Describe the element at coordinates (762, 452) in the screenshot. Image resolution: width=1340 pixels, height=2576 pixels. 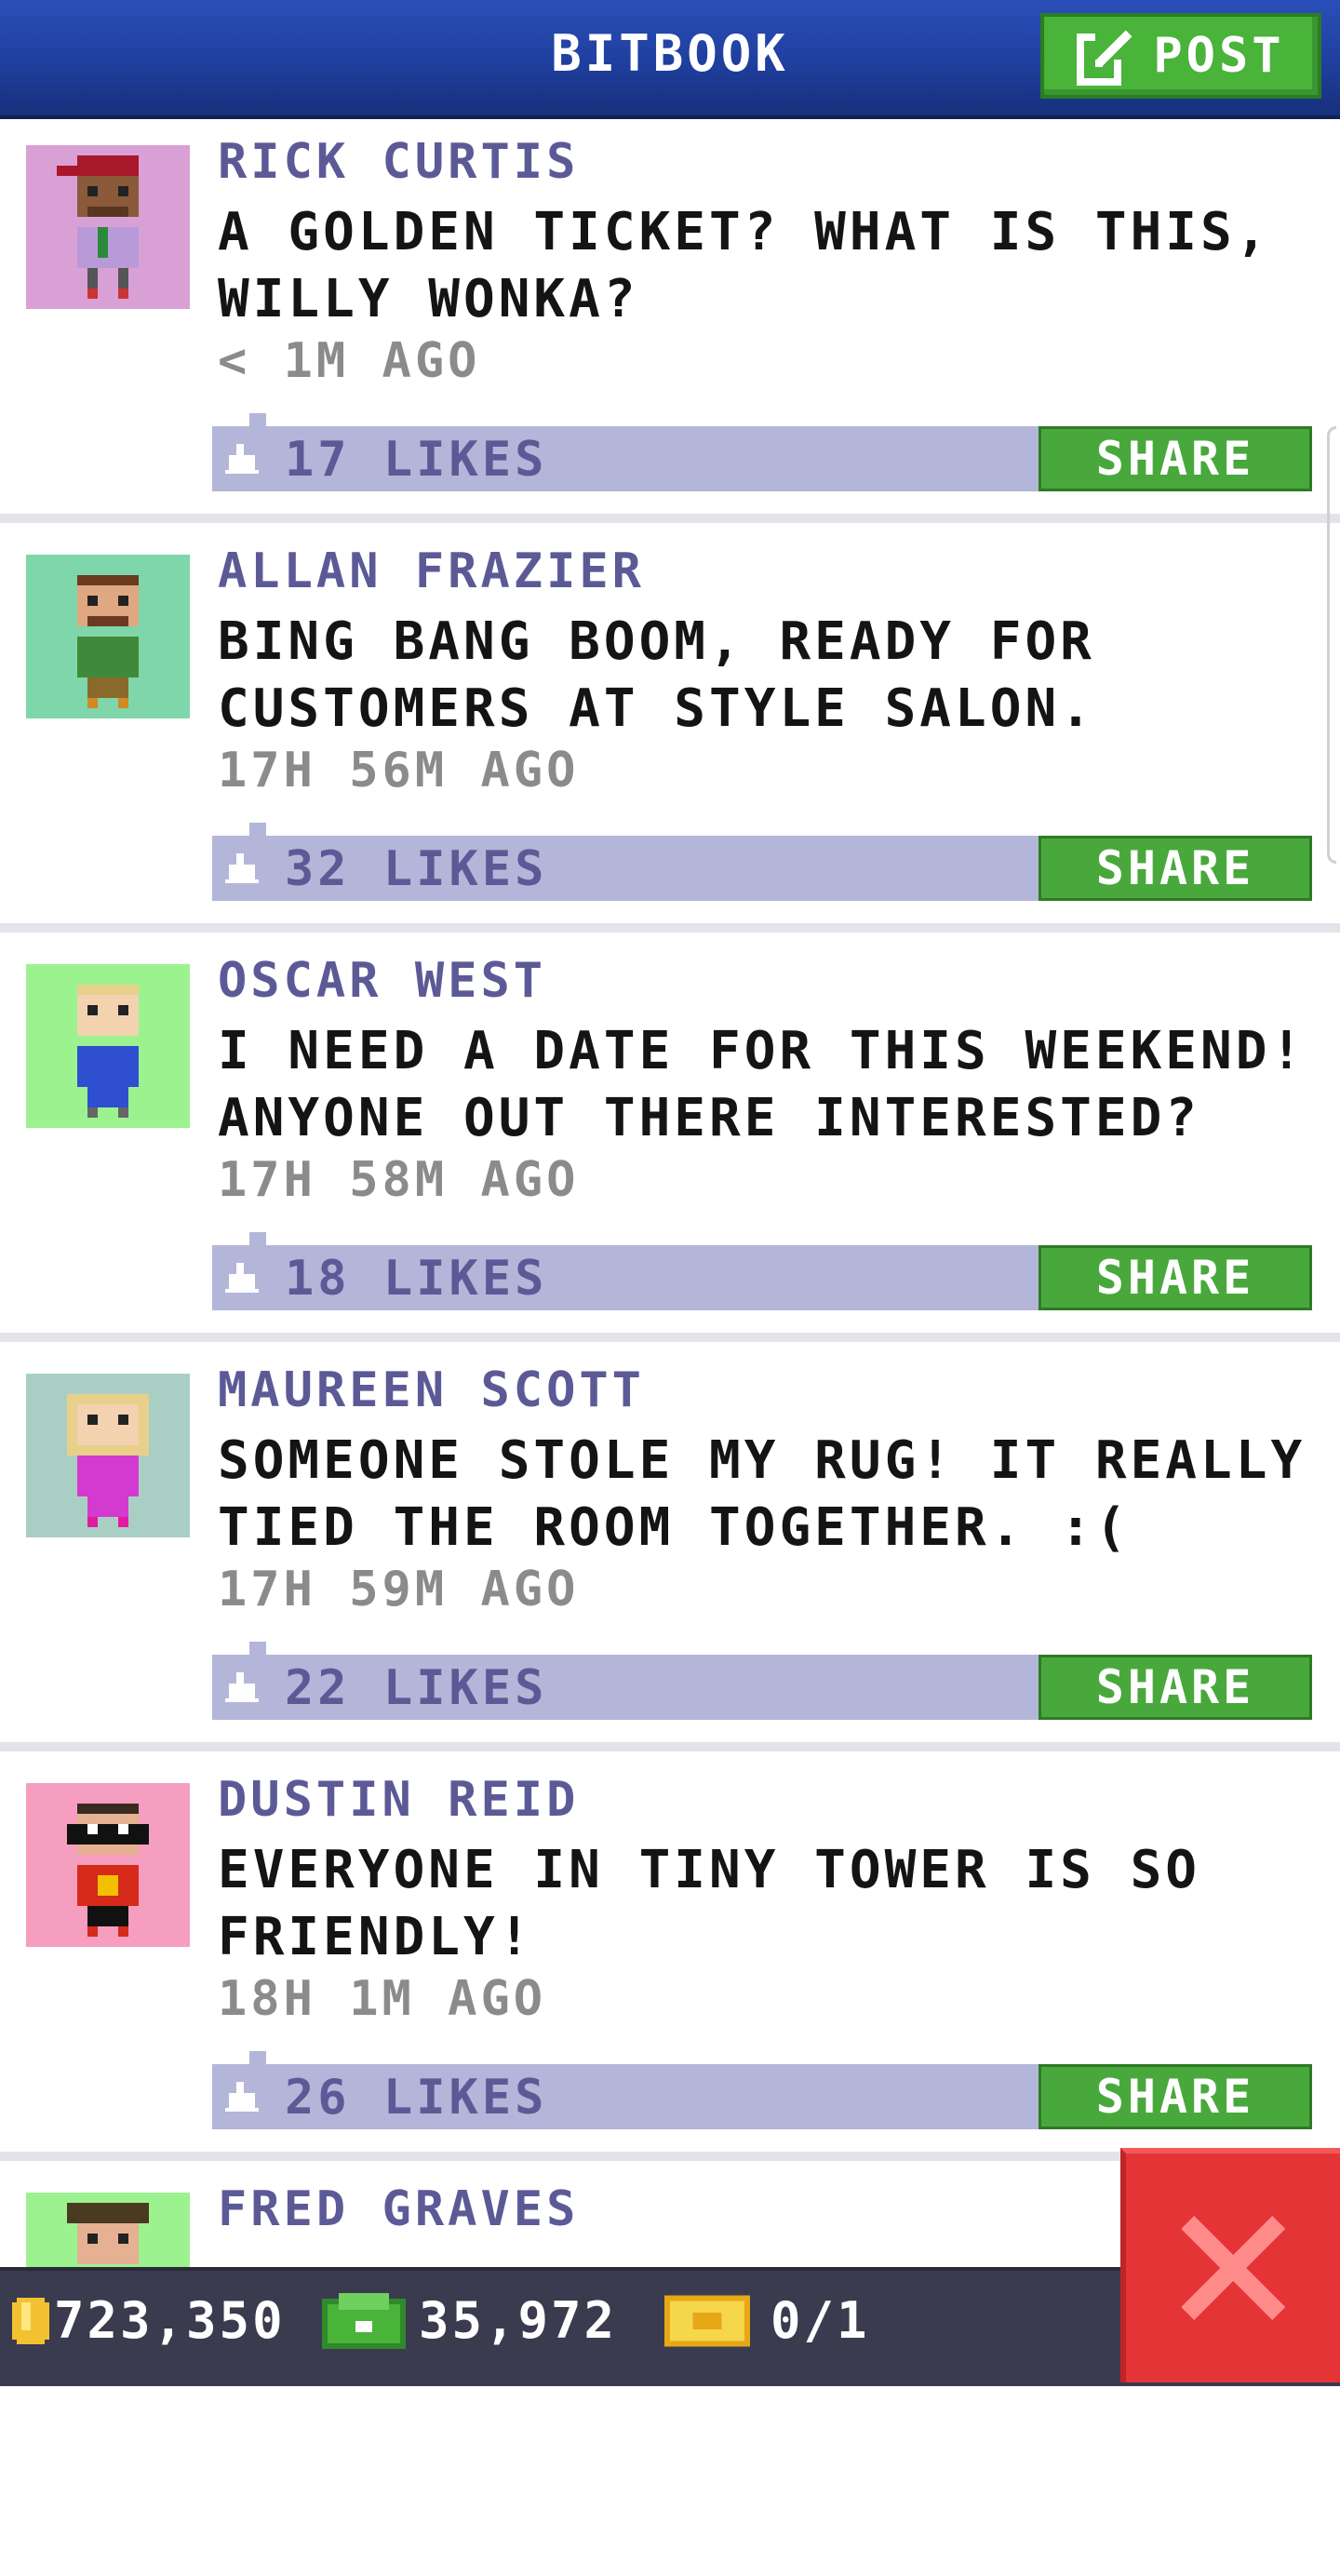
I see `like-button: 17 LIKES SHARE` at that location.